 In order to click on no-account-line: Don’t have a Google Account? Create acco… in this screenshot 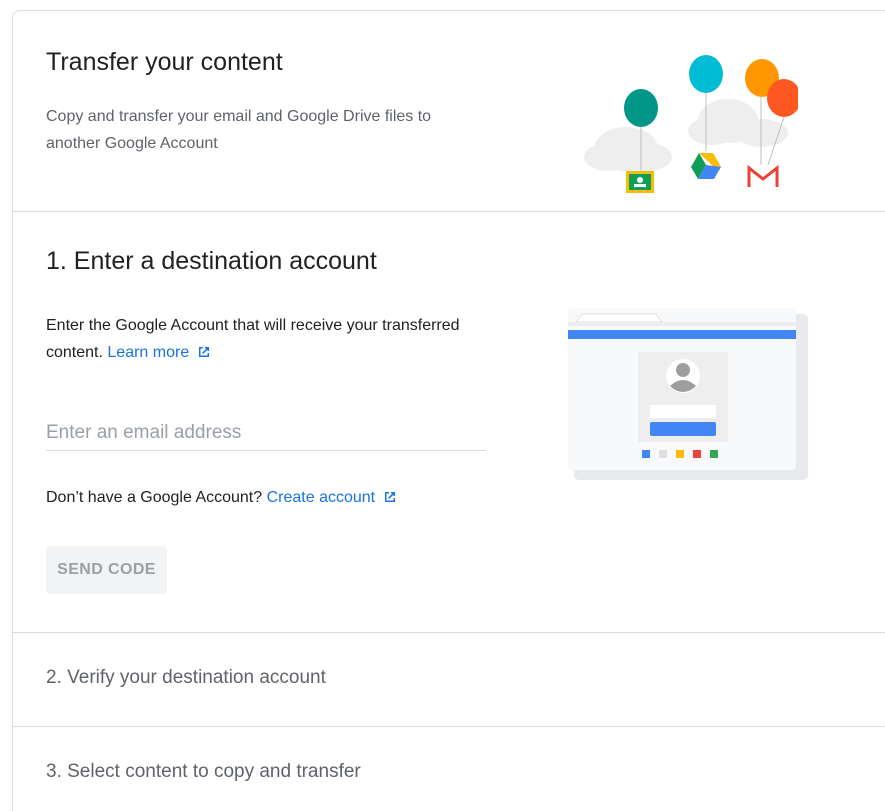, I will do `click(221, 498)`.